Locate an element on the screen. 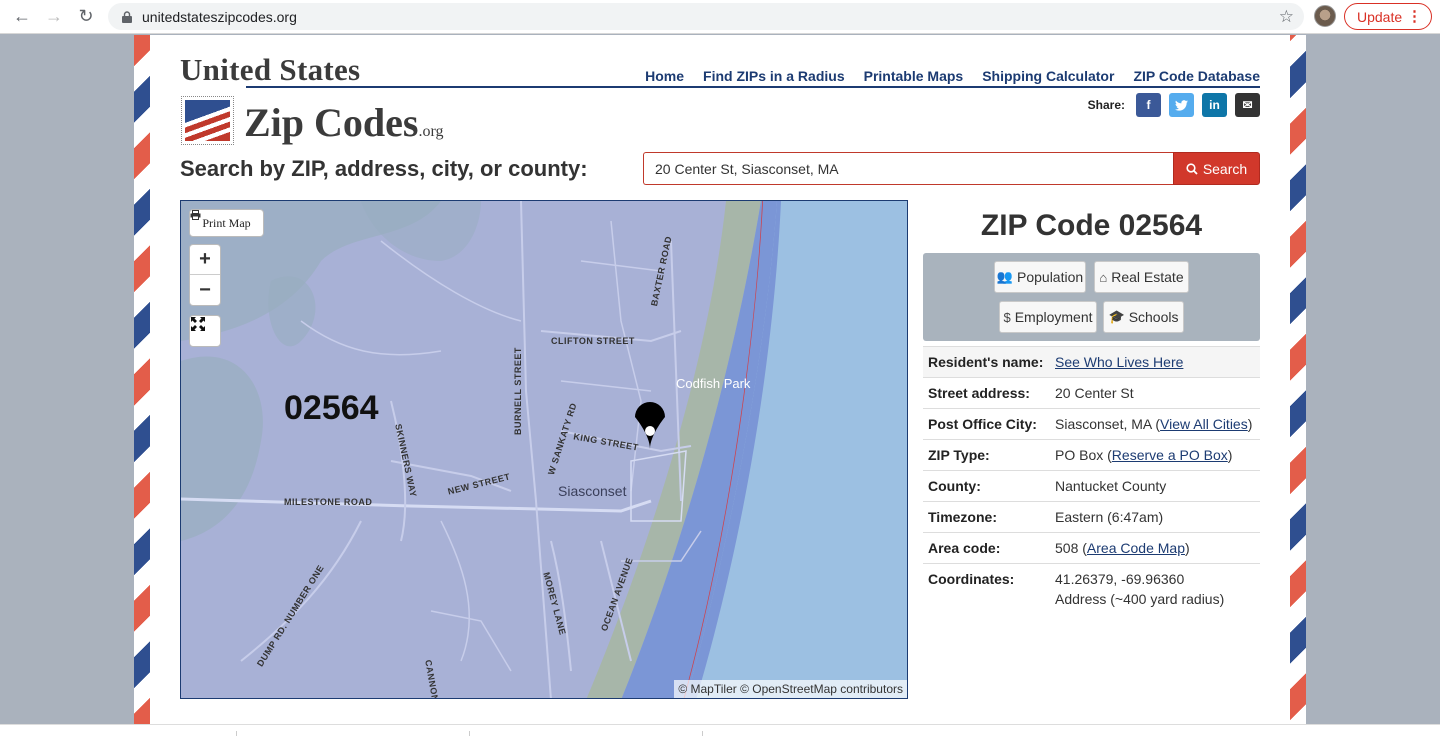  place-label: Siasconset is located at coordinates (592, 491).